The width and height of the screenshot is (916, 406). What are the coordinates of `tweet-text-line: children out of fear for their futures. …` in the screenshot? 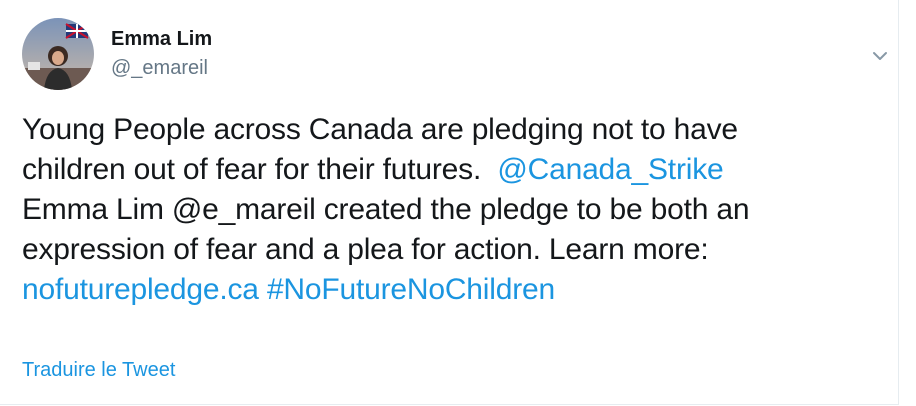 It's located at (456, 170).